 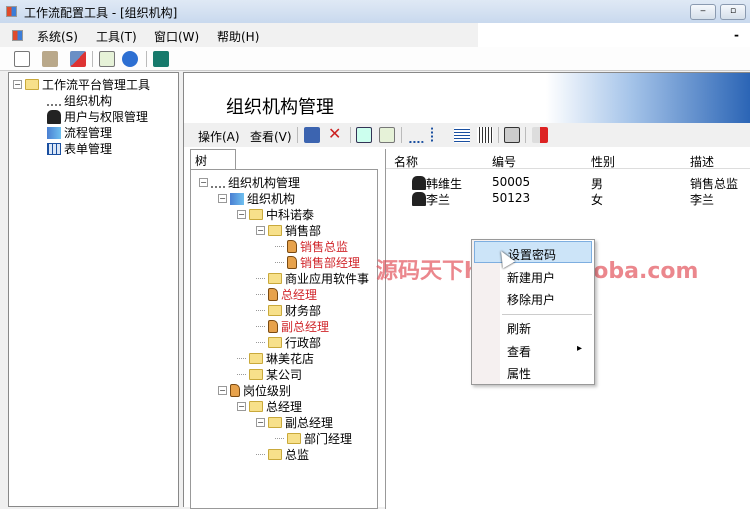 What do you see at coordinates (116, 36) in the screenshot?
I see `menu-tools: 工具(T)` at bounding box center [116, 36].